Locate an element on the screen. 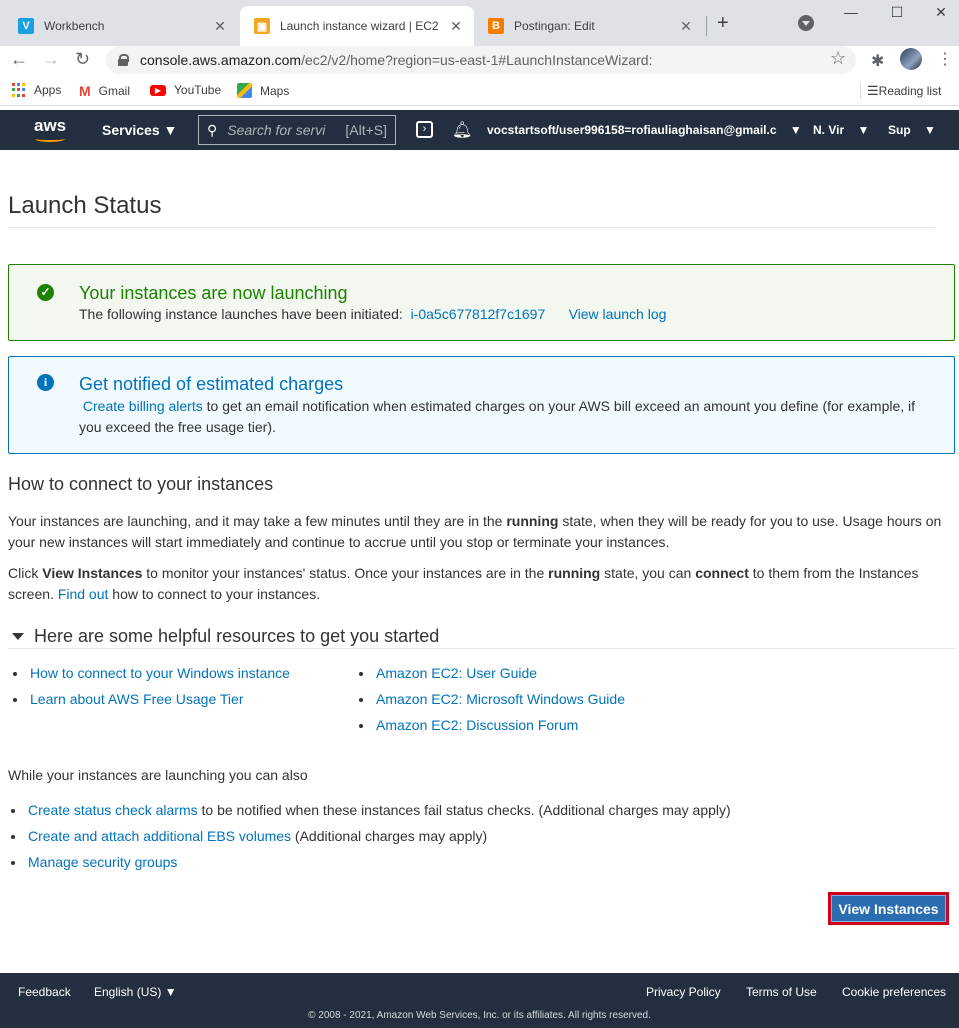 The image size is (959, 1028). bold-text: View Instances is located at coordinates (92, 573).